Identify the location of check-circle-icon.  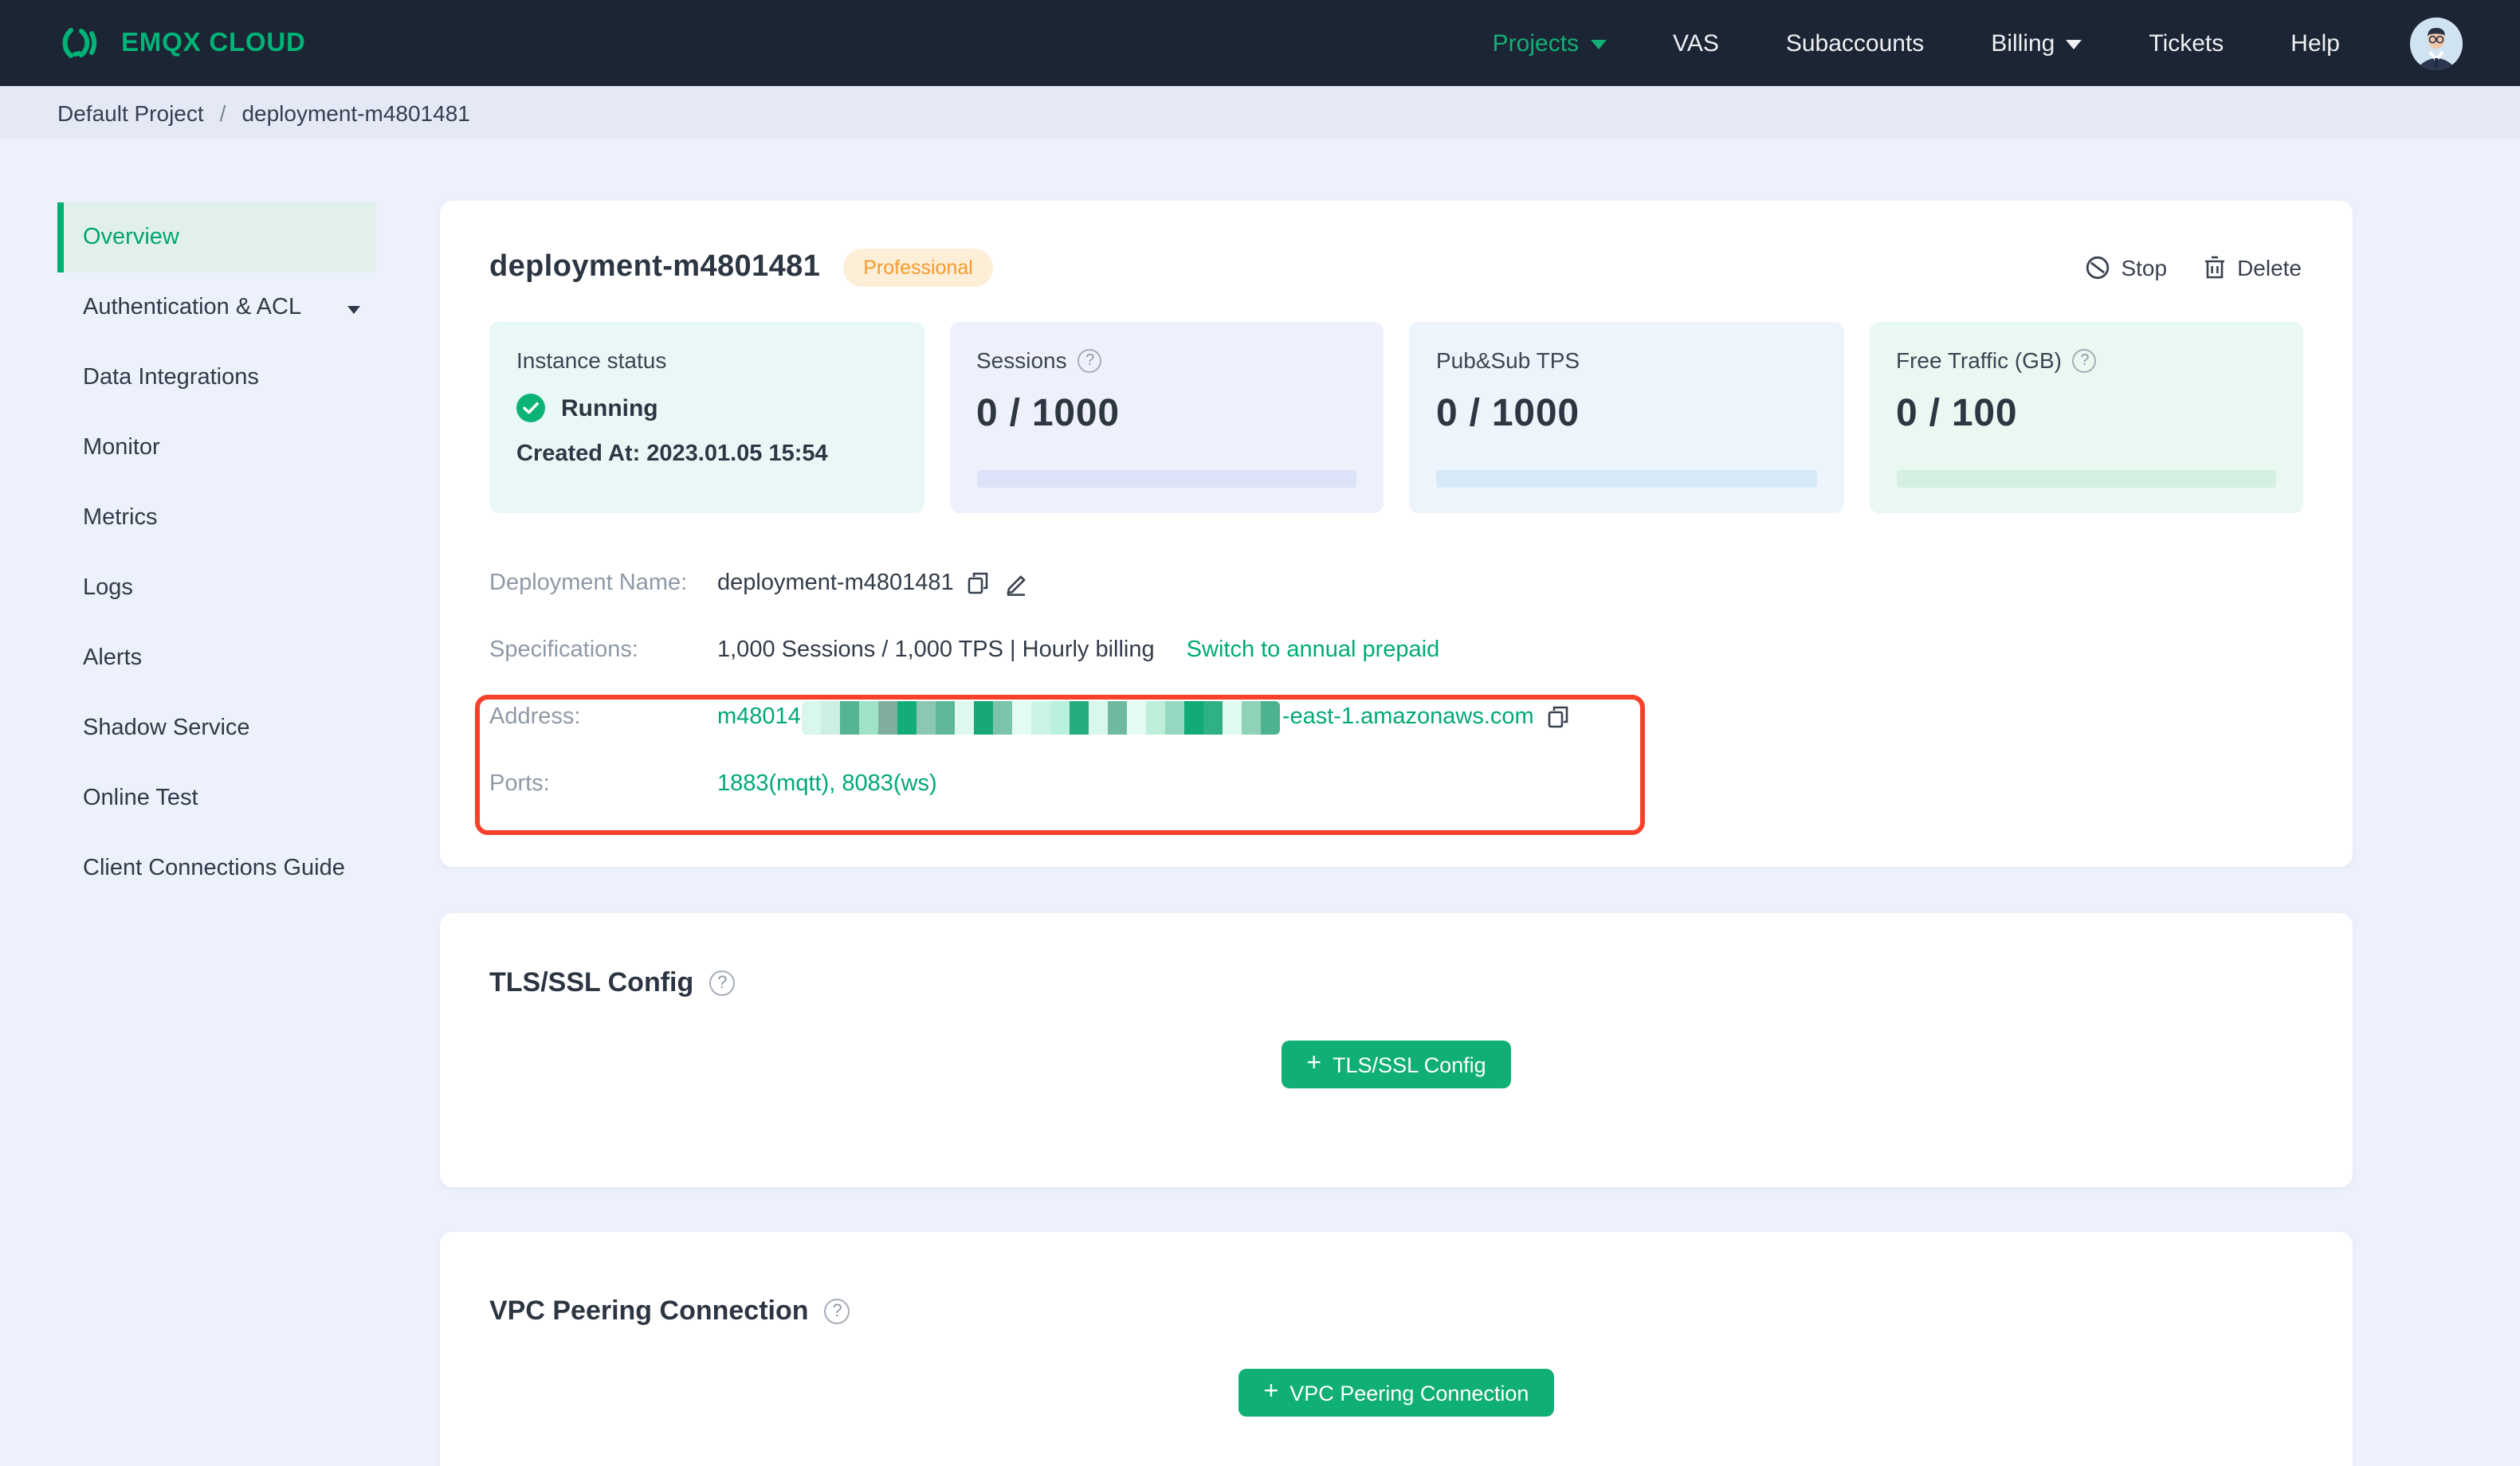
(530, 408).